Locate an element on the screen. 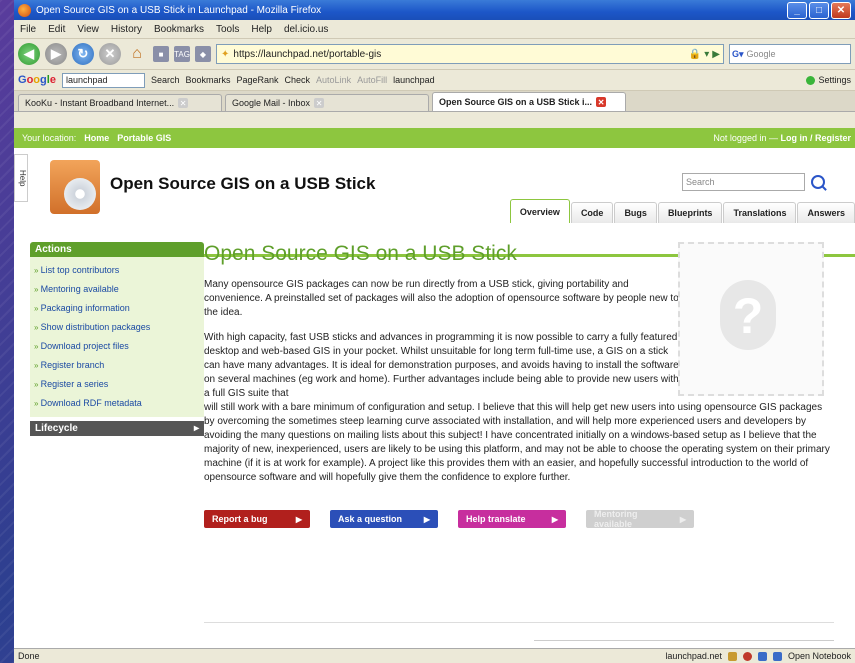  action-download-files: Download project files is located at coordinates (119, 346).